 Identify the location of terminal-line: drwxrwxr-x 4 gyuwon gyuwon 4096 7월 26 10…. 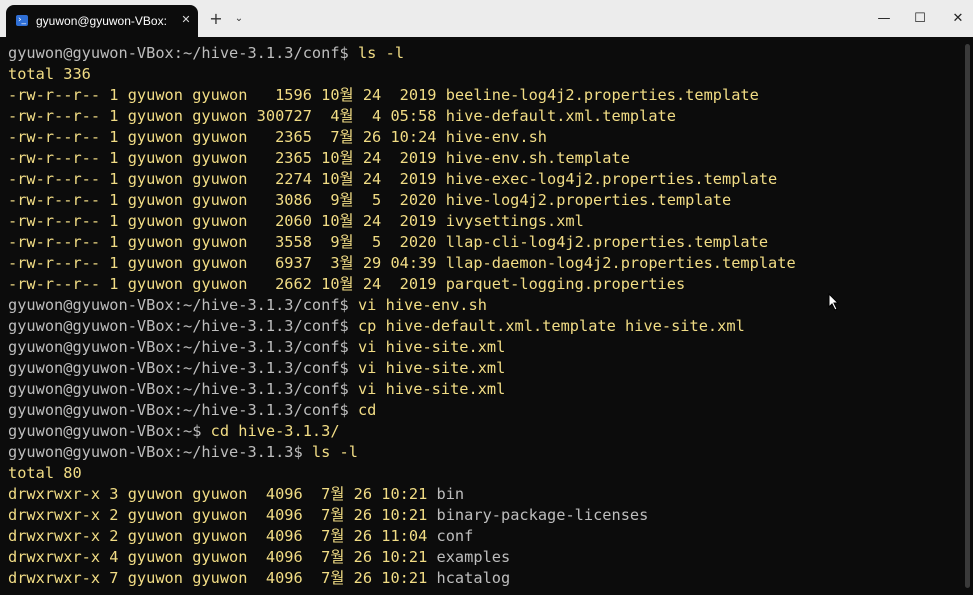
(259, 557).